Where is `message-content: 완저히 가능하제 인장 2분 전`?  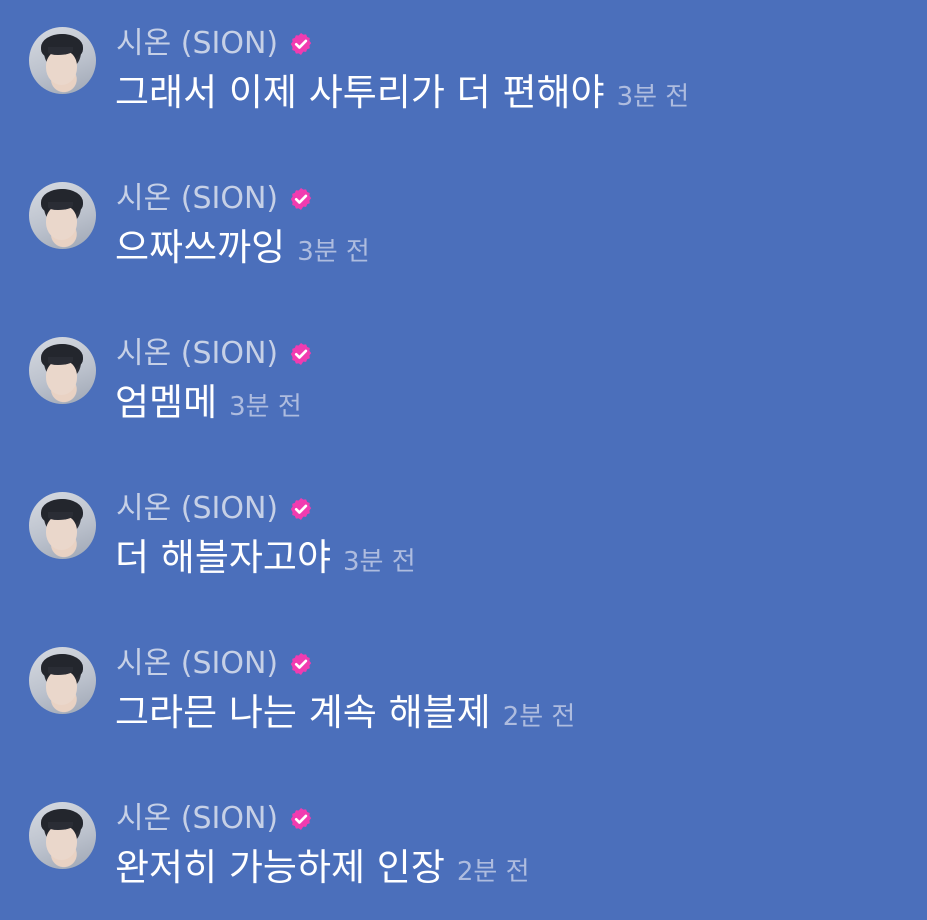 message-content: 완저히 가능하제 인장 2분 전 is located at coordinates (322, 868).